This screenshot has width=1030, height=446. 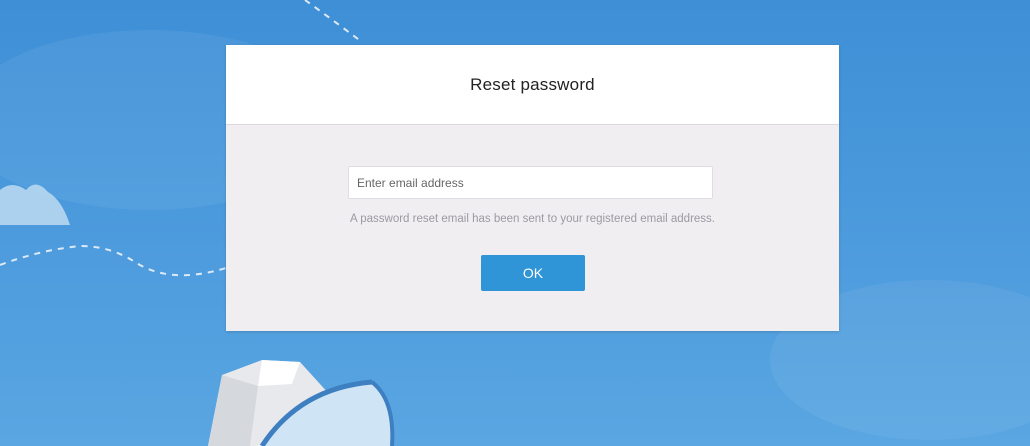 I want to click on dialog-title: Reset password, so click(x=532, y=84).